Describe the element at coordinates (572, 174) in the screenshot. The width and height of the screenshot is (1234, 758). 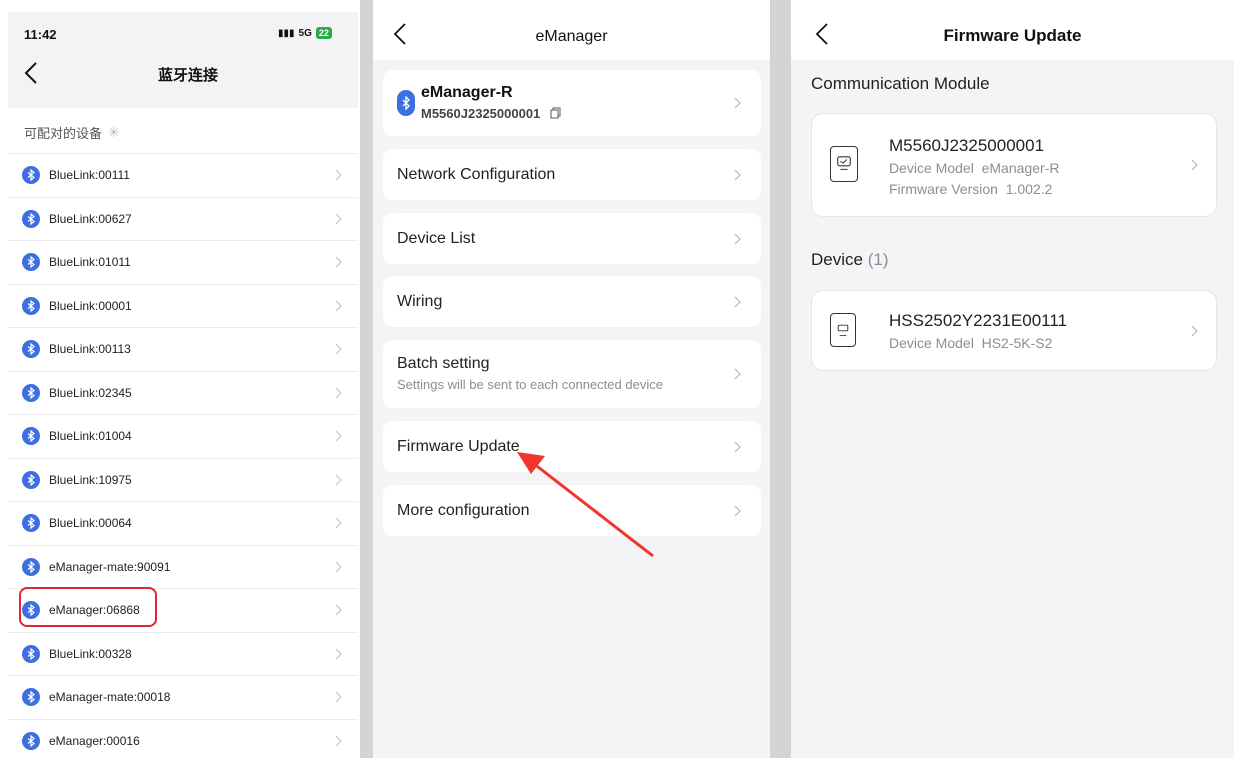
I see `network-configuration-item: Network Configuration` at that location.